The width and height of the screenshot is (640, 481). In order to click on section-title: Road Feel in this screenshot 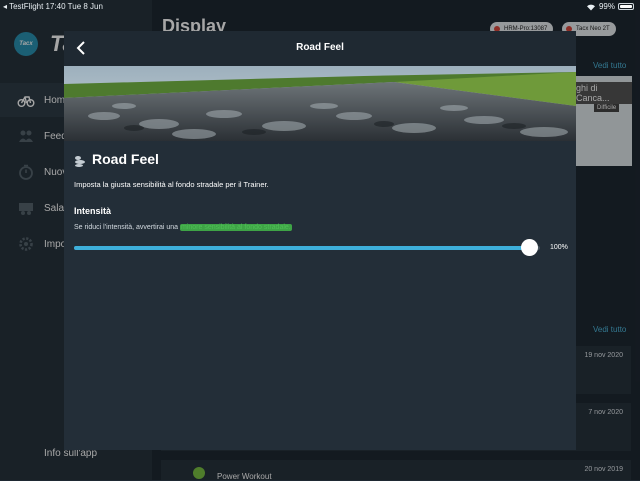, I will do `click(125, 159)`.